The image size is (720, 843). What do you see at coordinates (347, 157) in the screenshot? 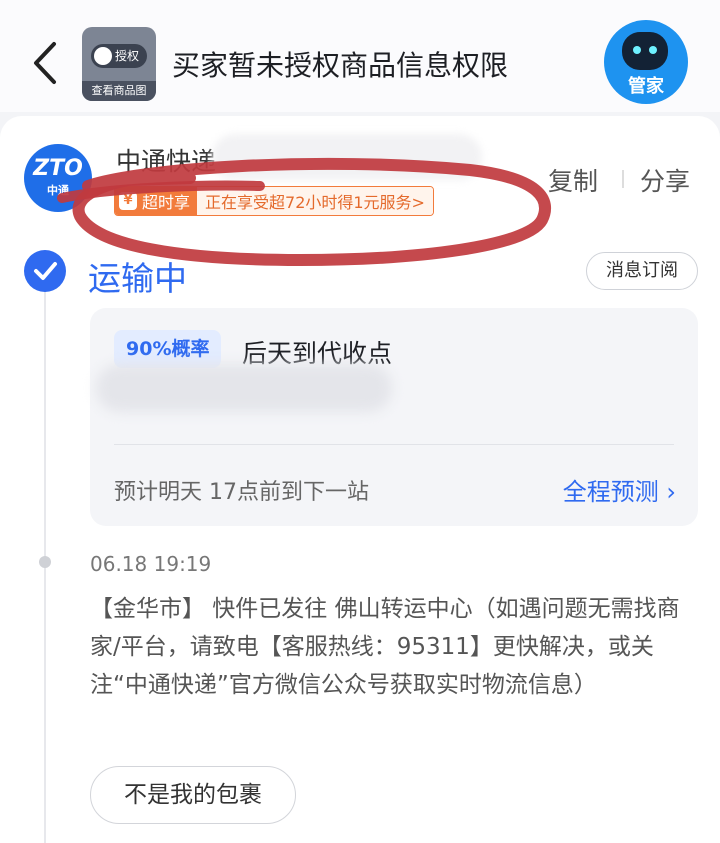
I see `redacted-tracking-number` at bounding box center [347, 157].